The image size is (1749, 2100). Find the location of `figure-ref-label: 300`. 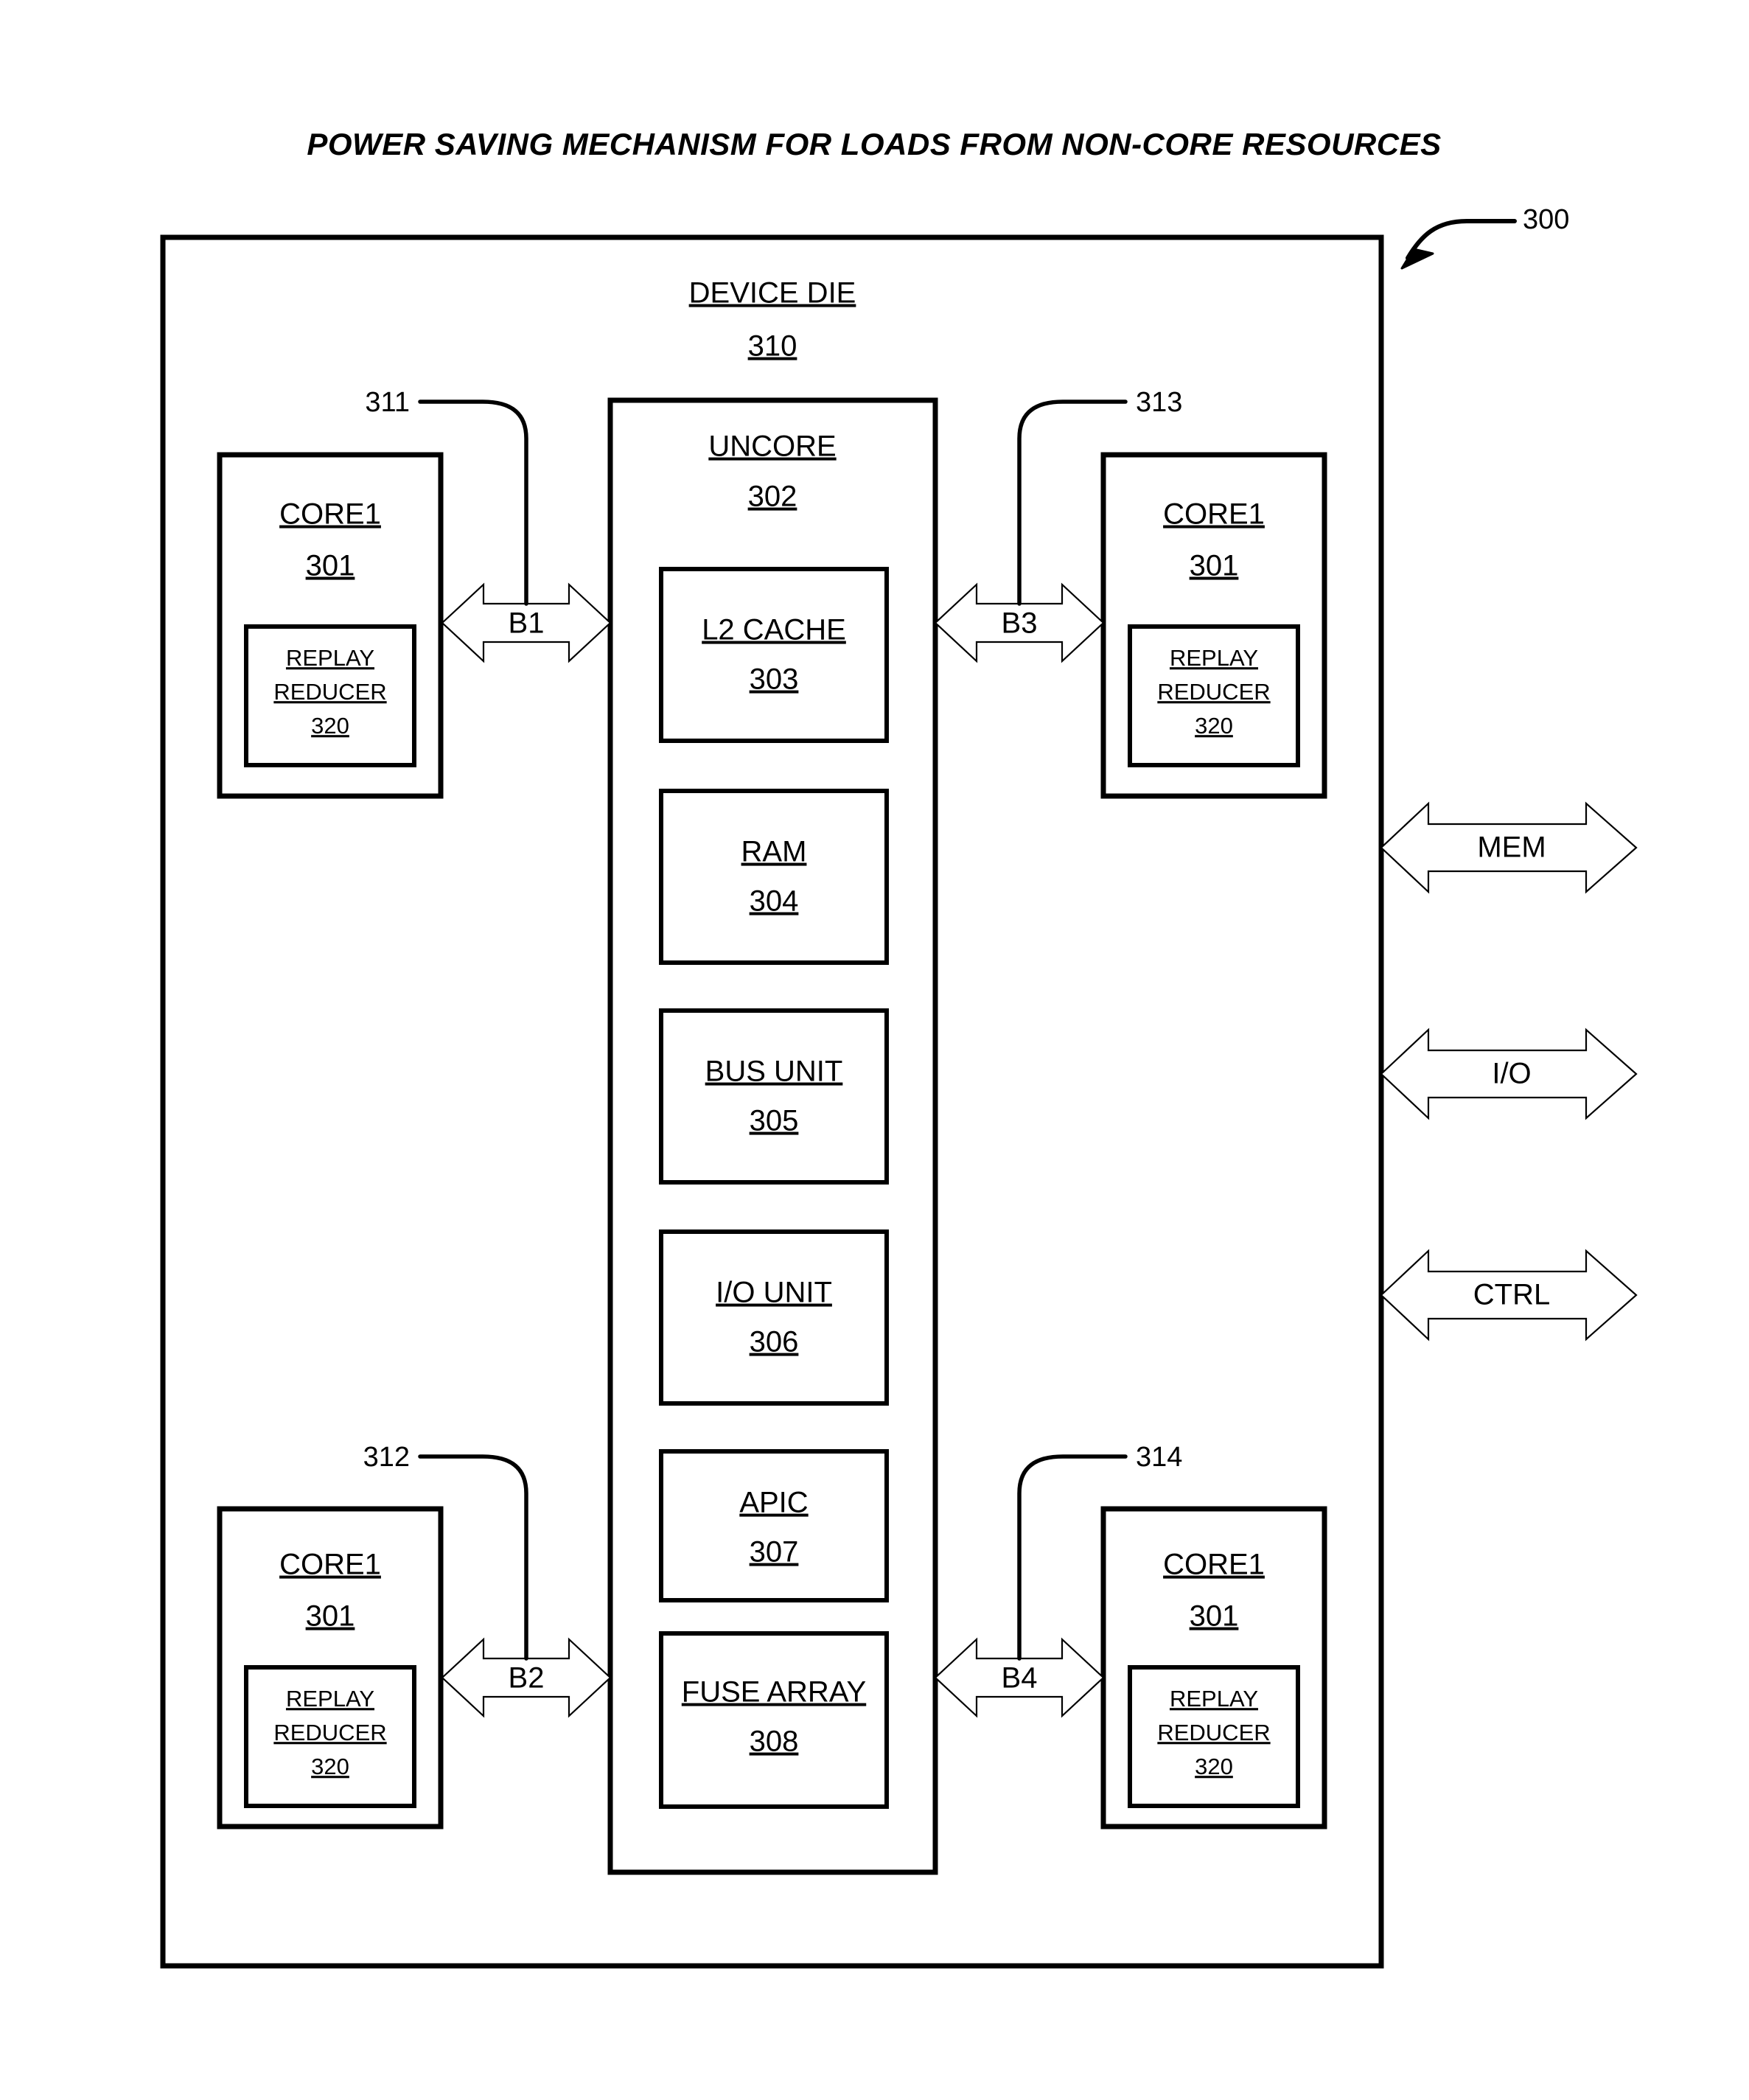

figure-ref-label: 300 is located at coordinates (1546, 219).